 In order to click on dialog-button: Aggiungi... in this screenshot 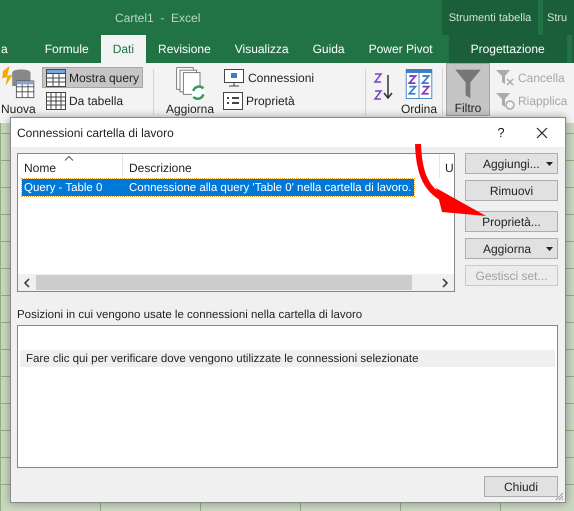, I will do `click(511, 163)`.